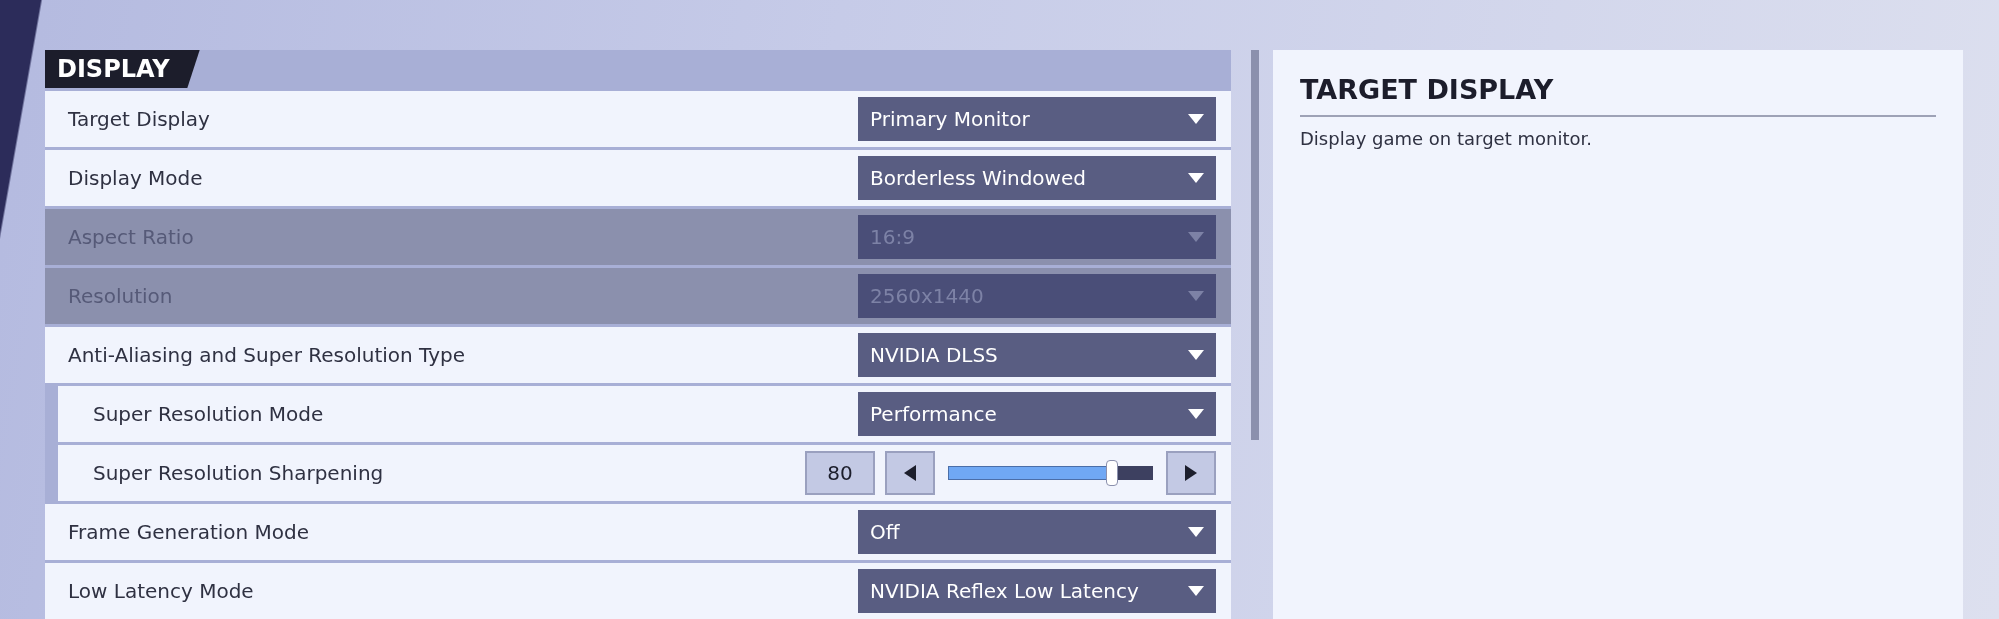 The image size is (1999, 619). I want to click on setting-row: Low Latency Mode NVIDIA Reflex Low Latency, so click(638, 591).